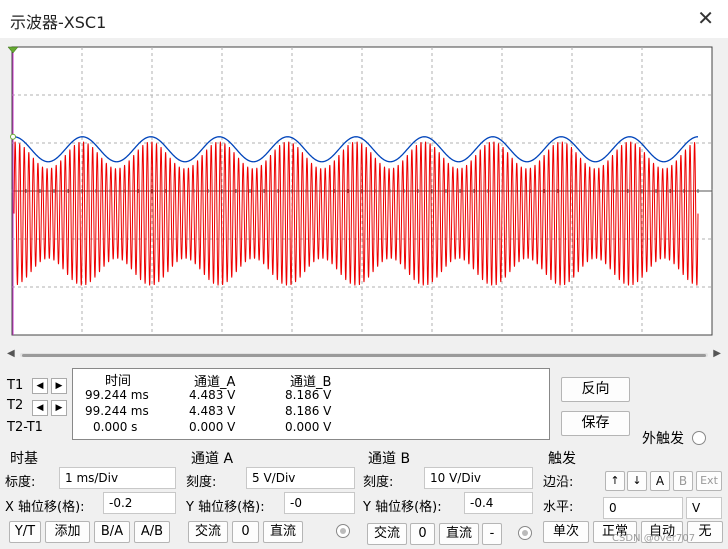  What do you see at coordinates (245, 532) in the screenshot?
I see `channel-a-zero-button: 0` at bounding box center [245, 532].